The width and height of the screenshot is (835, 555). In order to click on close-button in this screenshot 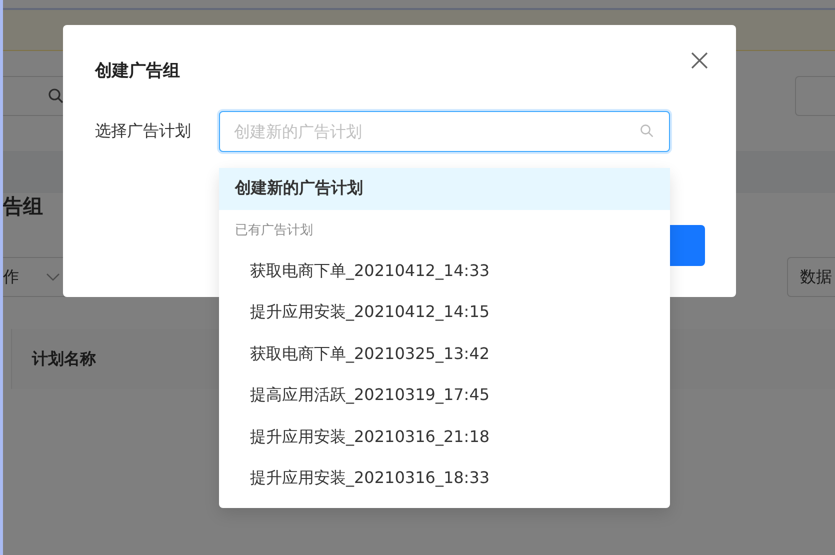, I will do `click(699, 60)`.